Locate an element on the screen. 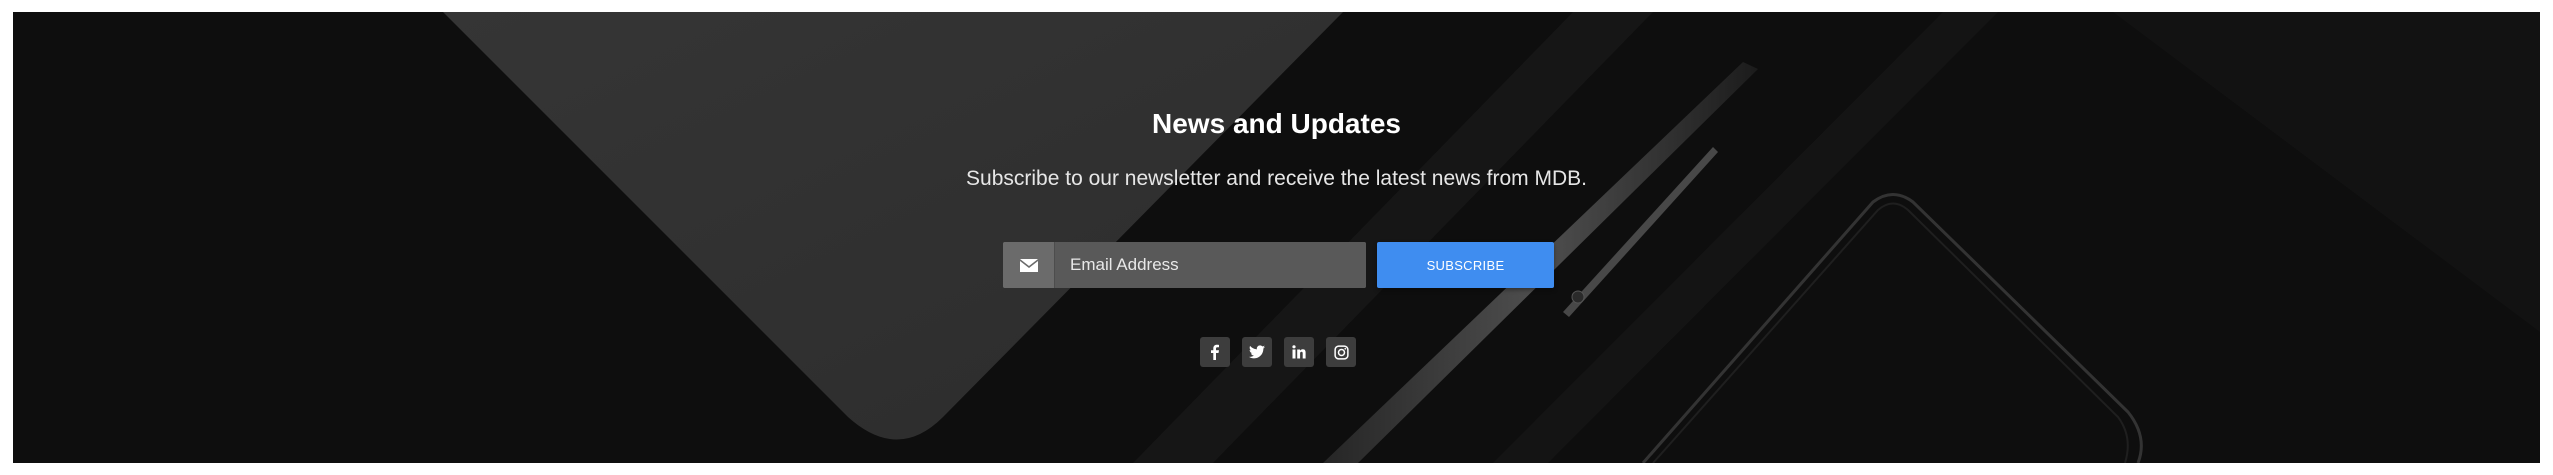 This screenshot has height=475, width=2553. facebook-icon is located at coordinates (1215, 352).